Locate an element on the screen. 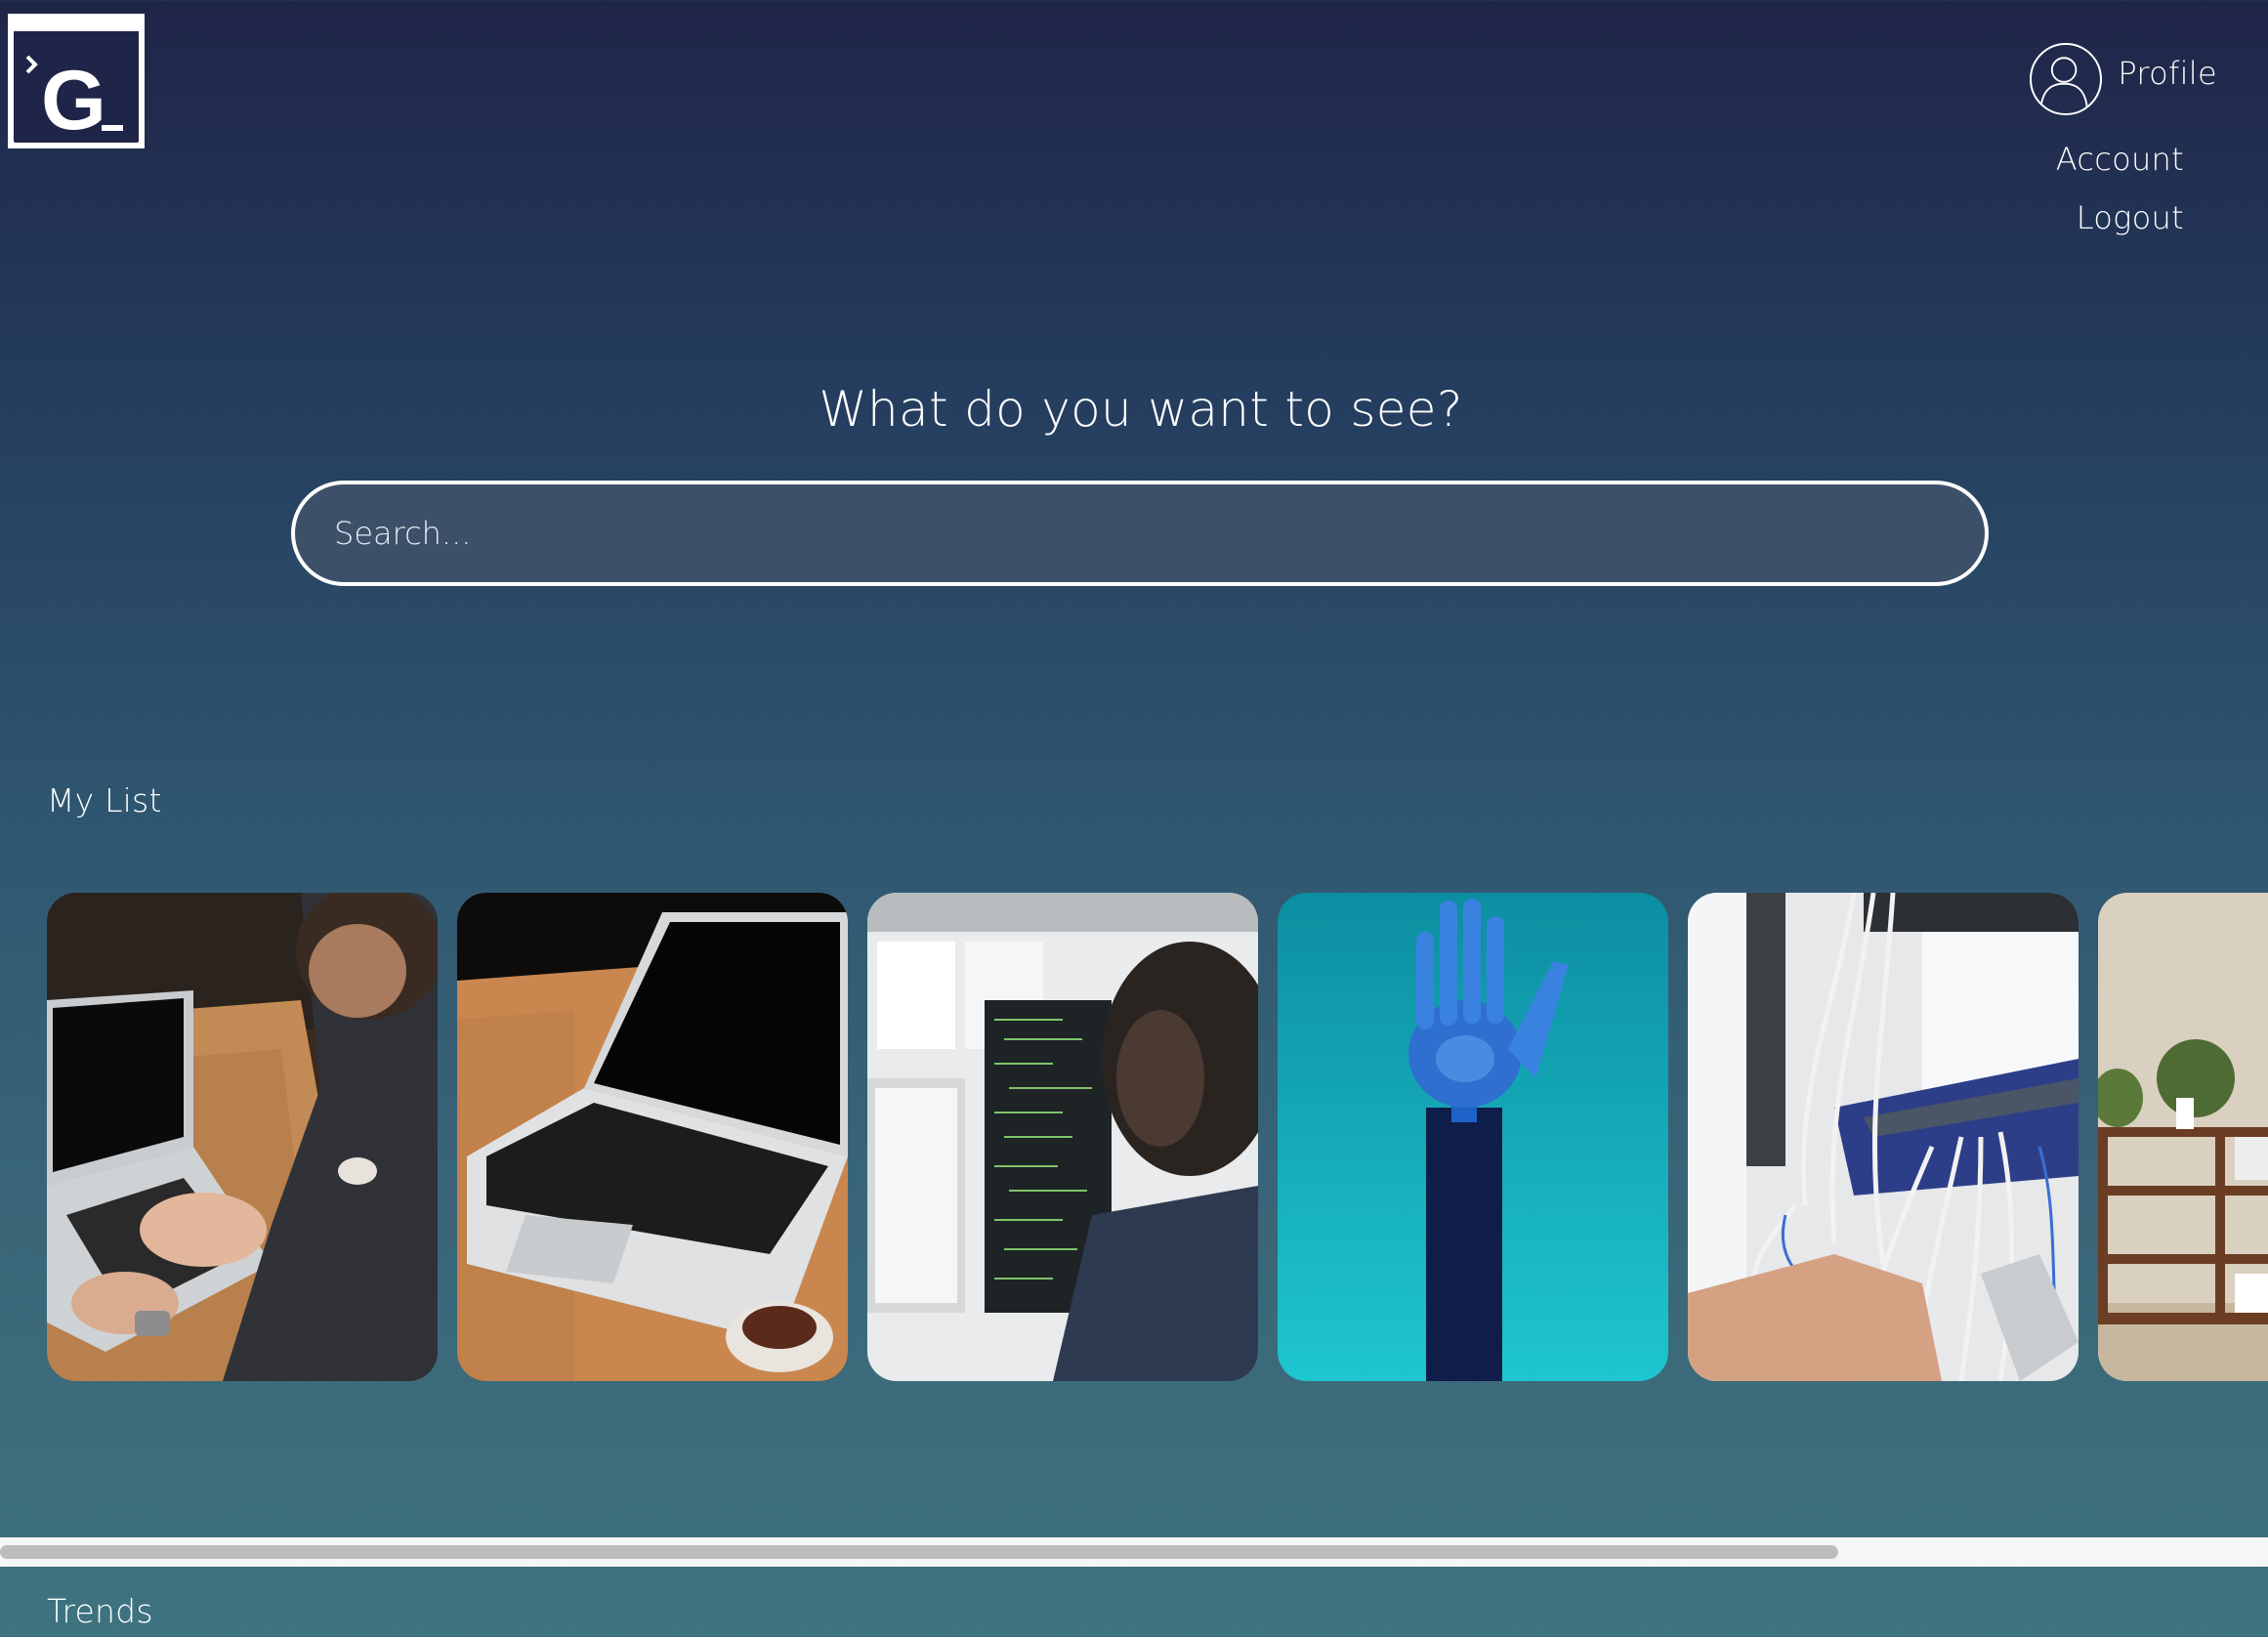  laptop-coffee-card is located at coordinates (652, 1137).